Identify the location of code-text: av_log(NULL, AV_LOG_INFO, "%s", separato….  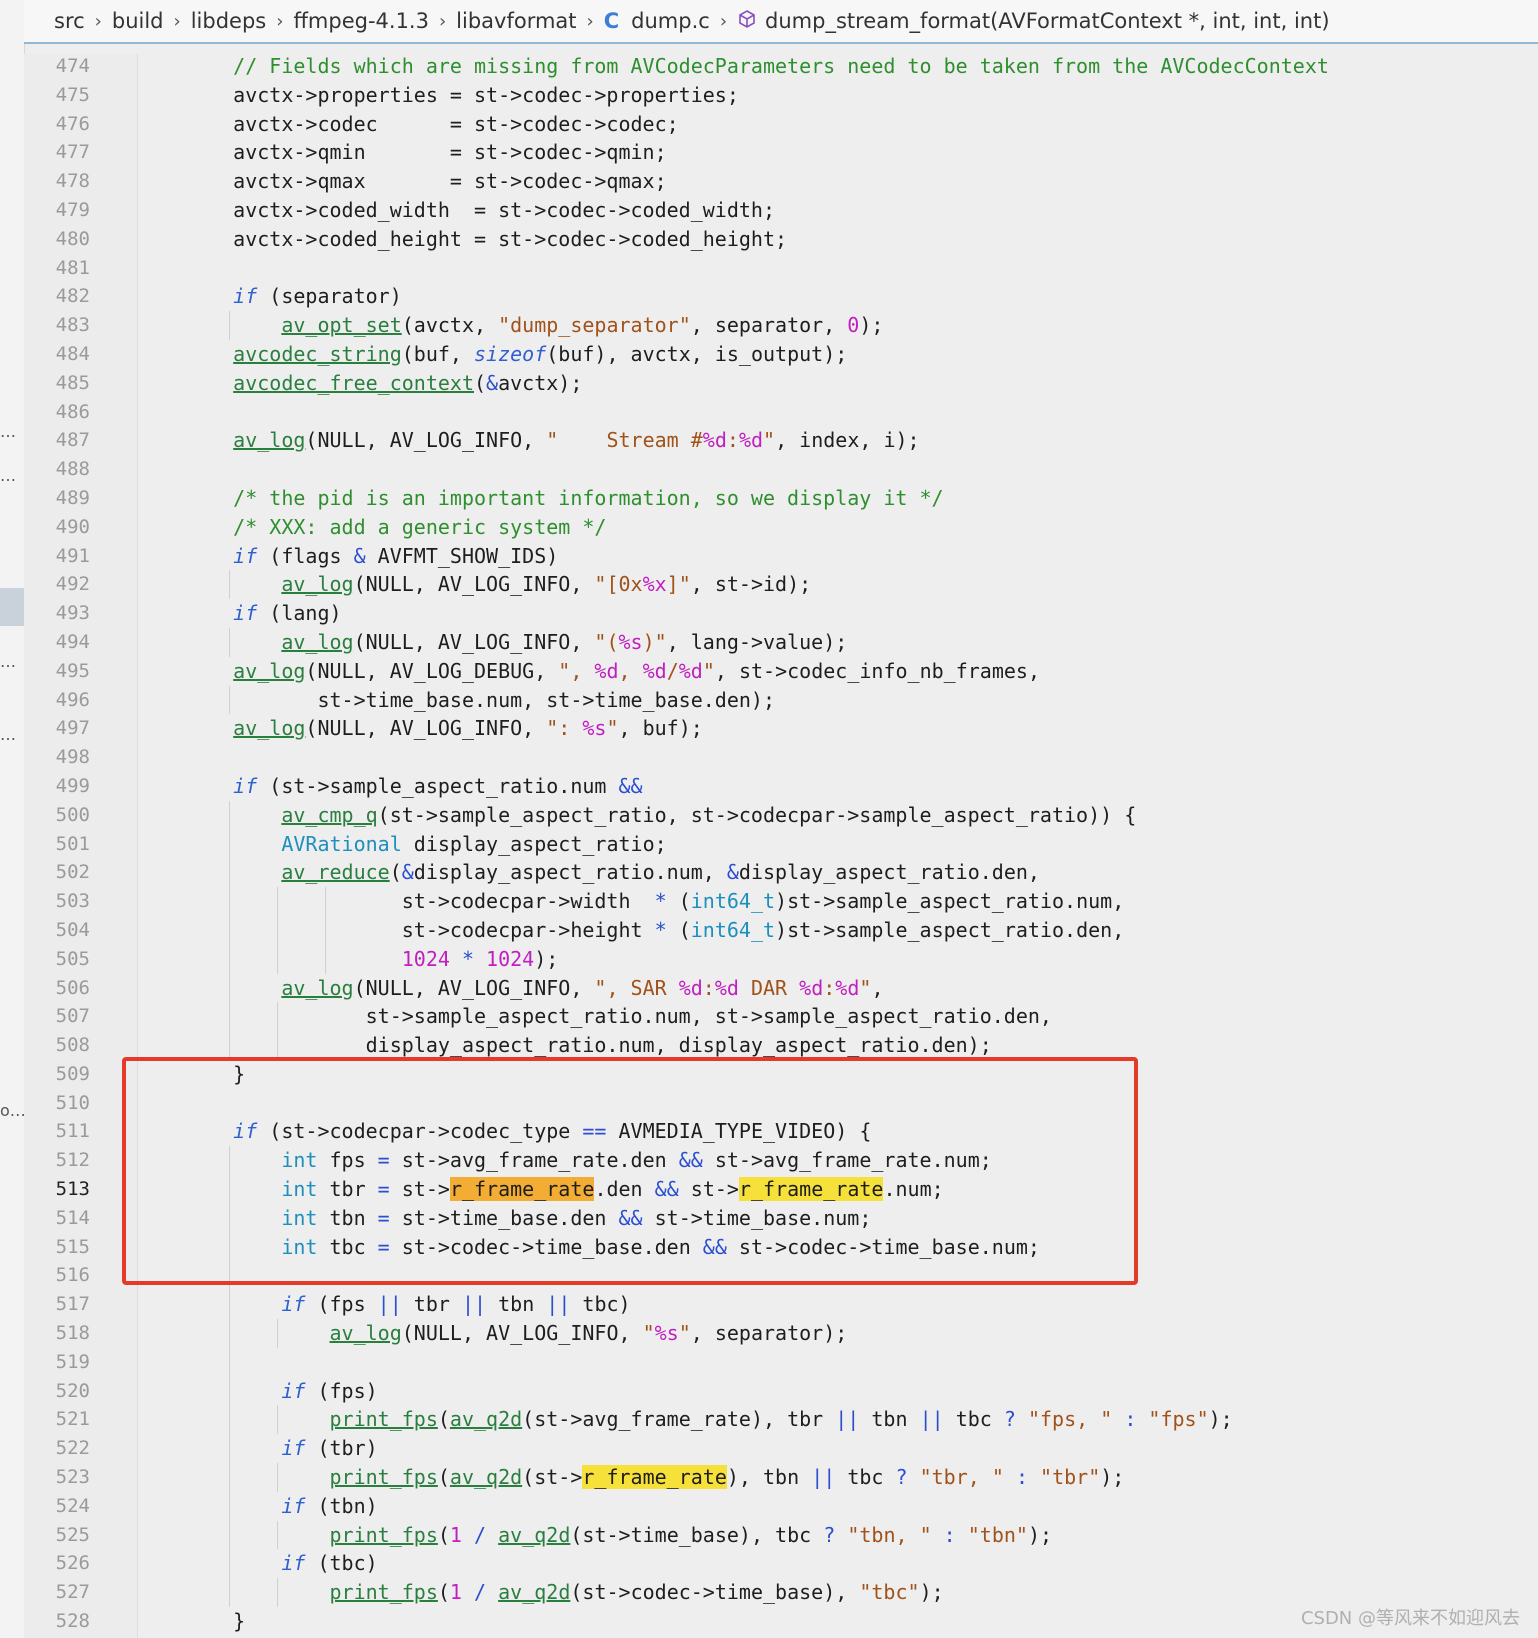
(516, 1333).